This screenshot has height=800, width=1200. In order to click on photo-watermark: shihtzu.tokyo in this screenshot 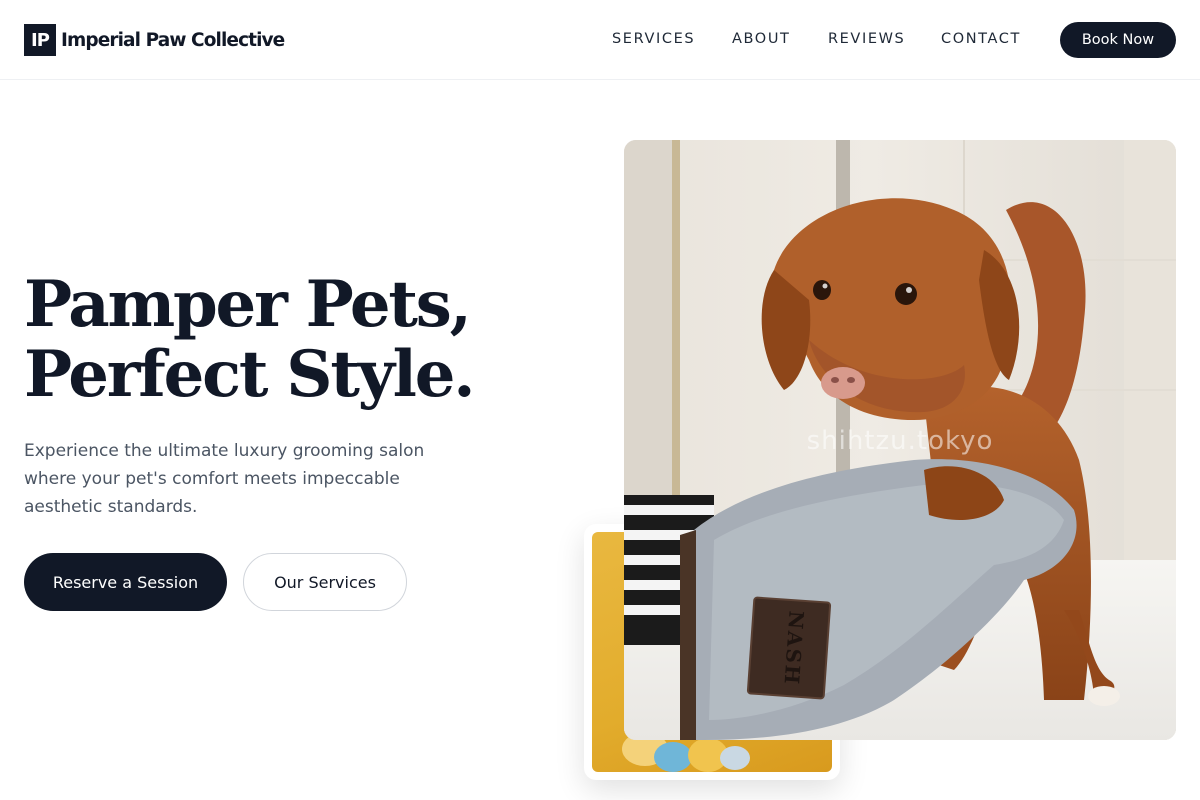, I will do `click(900, 441)`.